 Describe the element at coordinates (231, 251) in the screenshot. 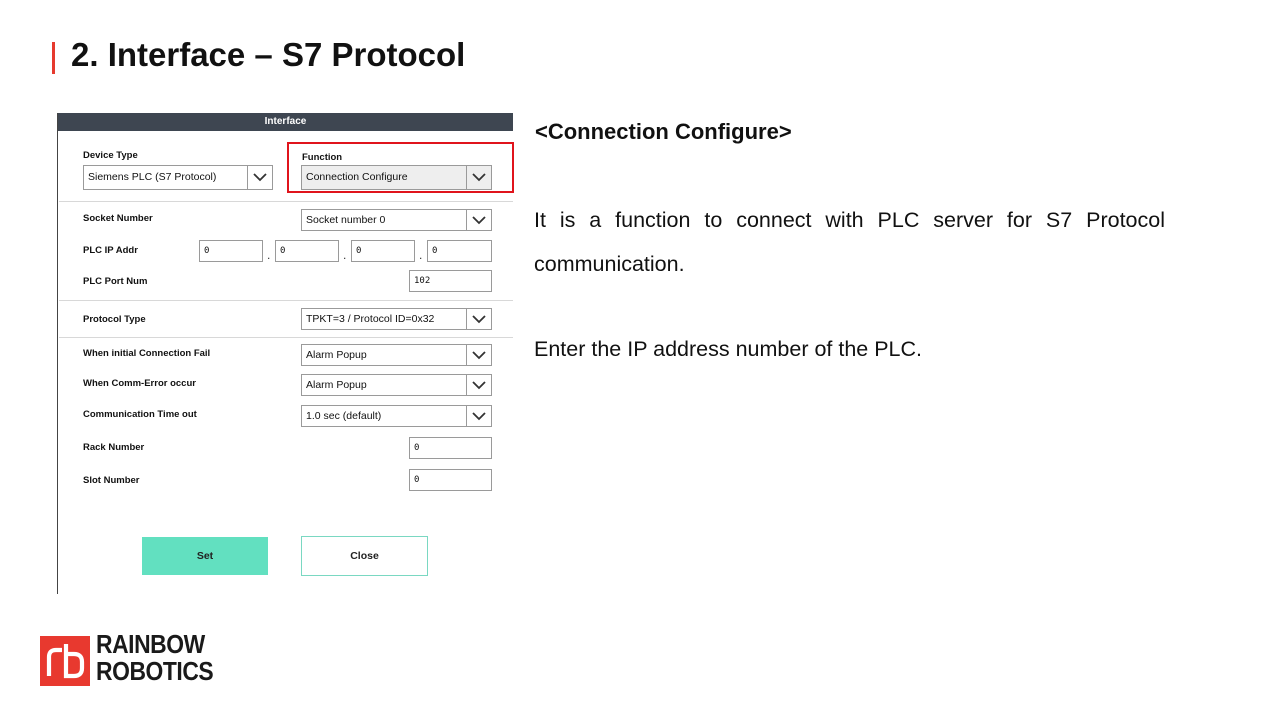

I see `ip-octet-1-input: 0` at that location.